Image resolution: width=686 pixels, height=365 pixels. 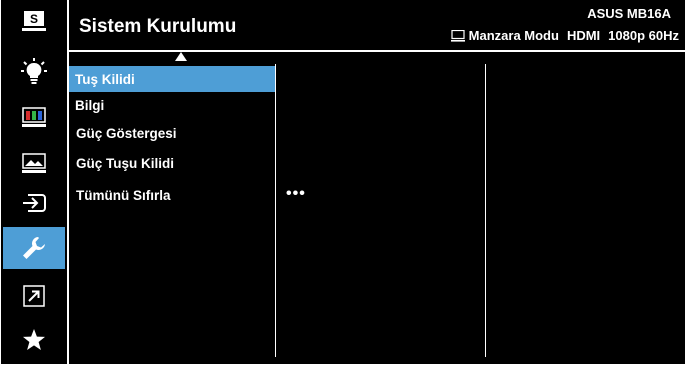 I want to click on bulb-icon, so click(x=34, y=71).